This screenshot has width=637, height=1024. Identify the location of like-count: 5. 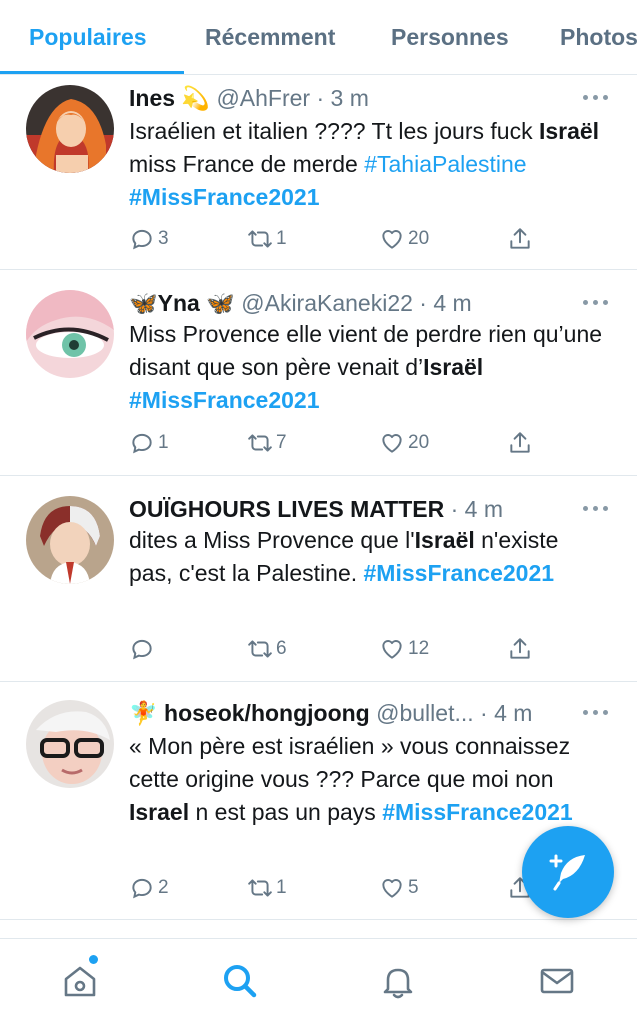
(413, 887).